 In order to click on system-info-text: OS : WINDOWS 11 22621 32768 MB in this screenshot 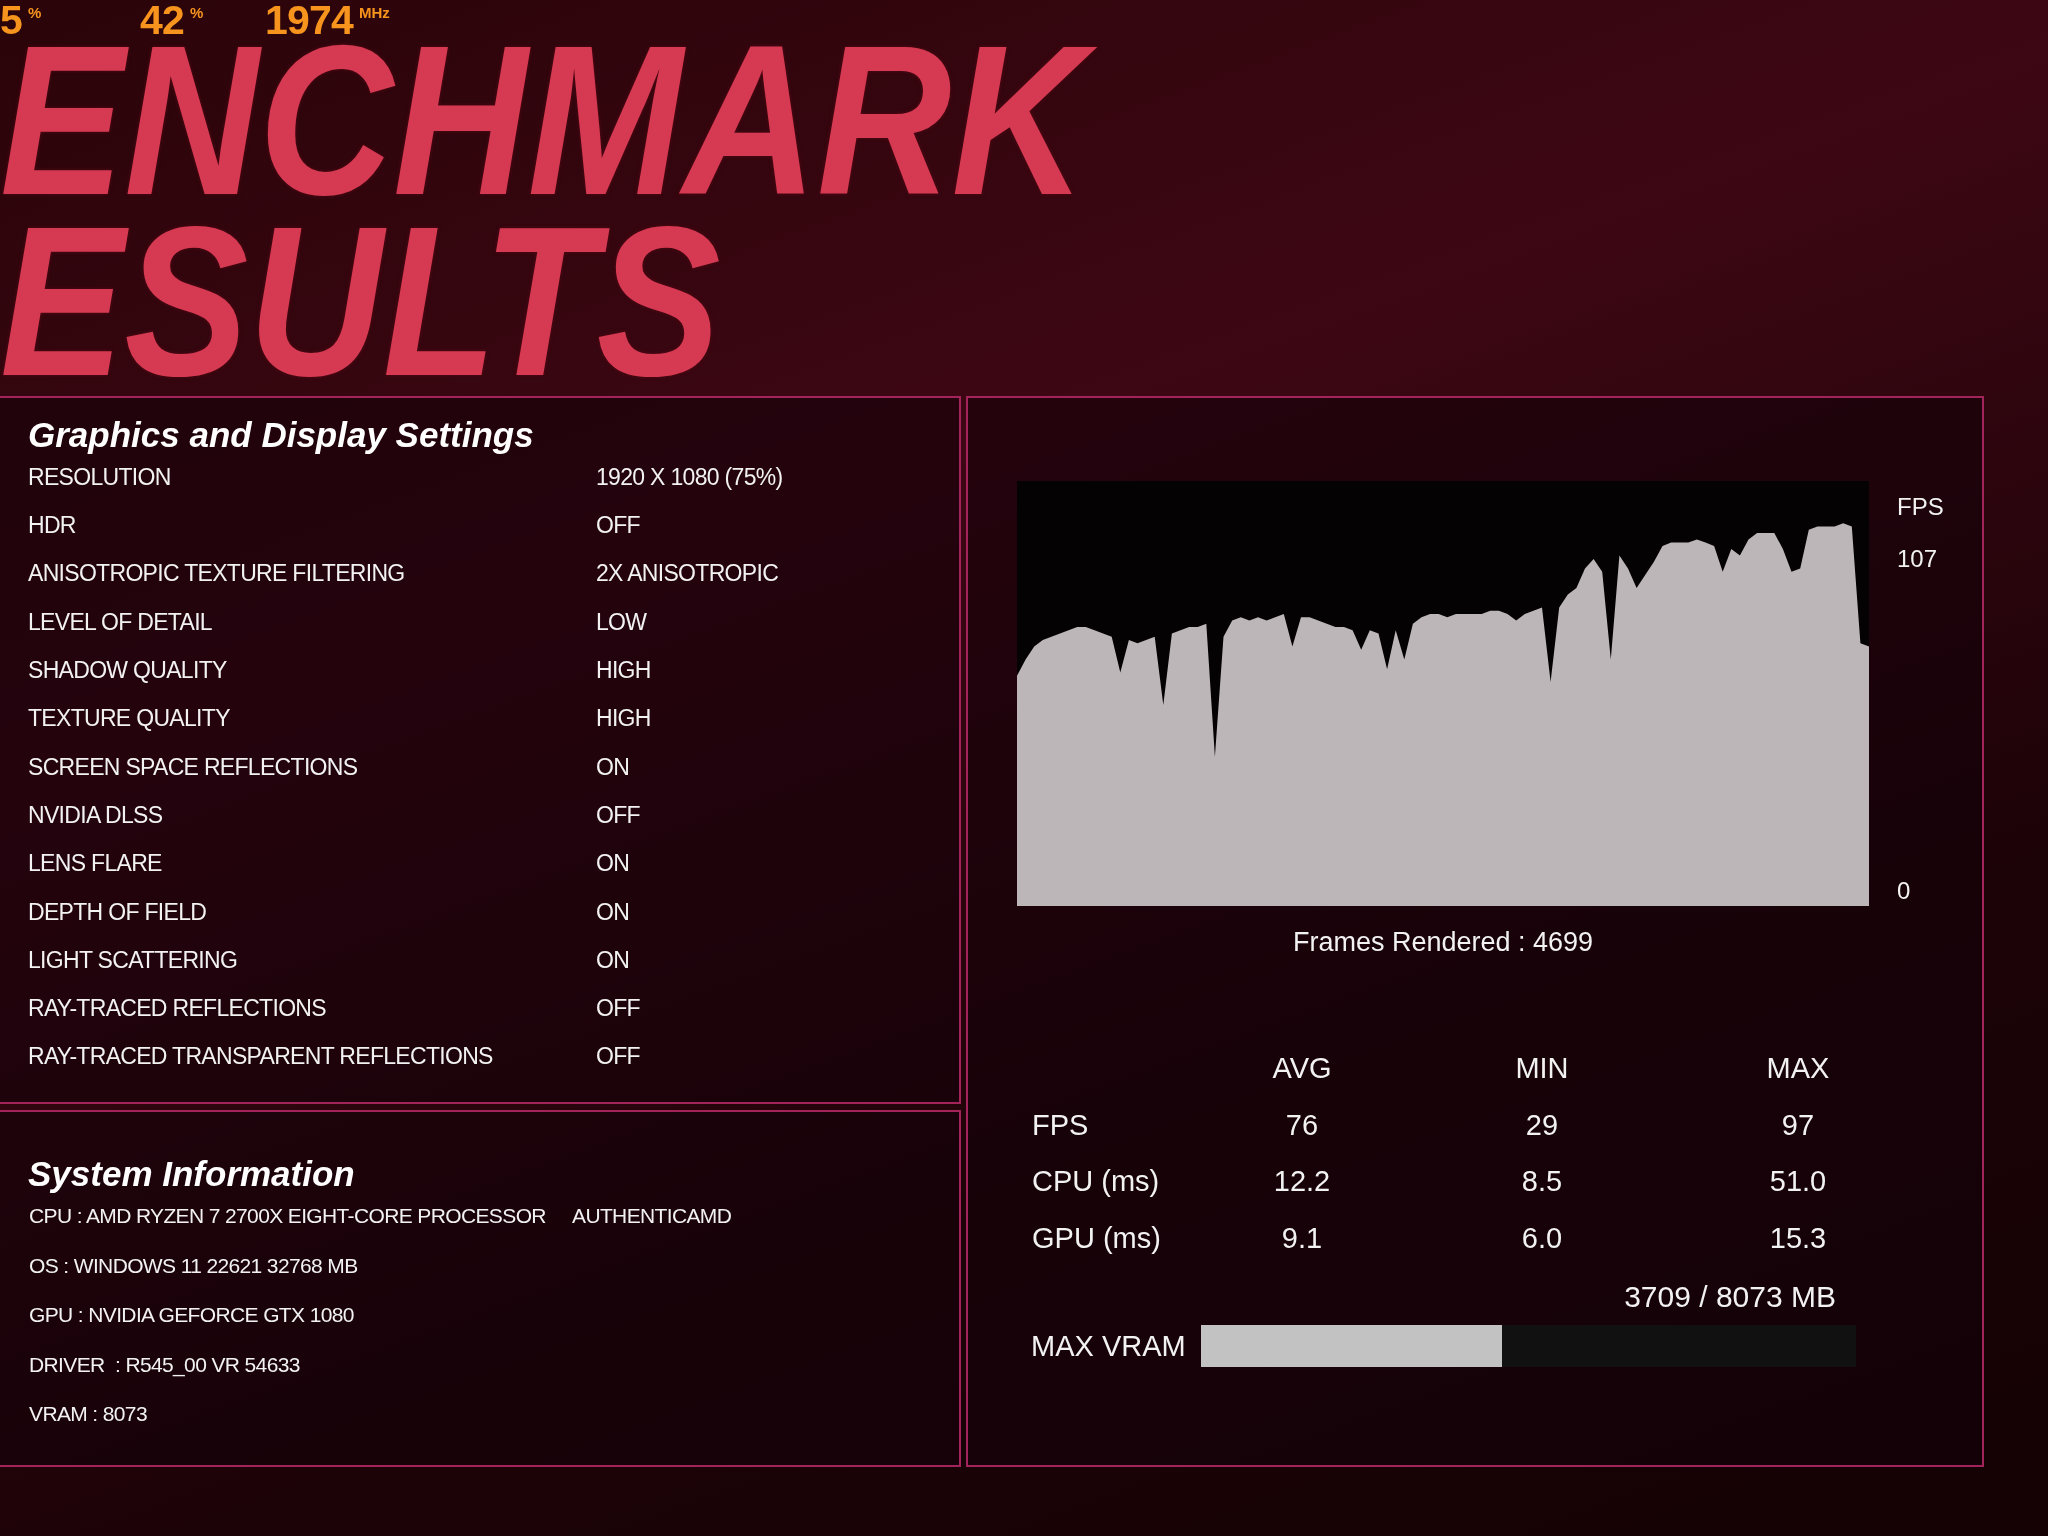, I will do `click(193, 1265)`.